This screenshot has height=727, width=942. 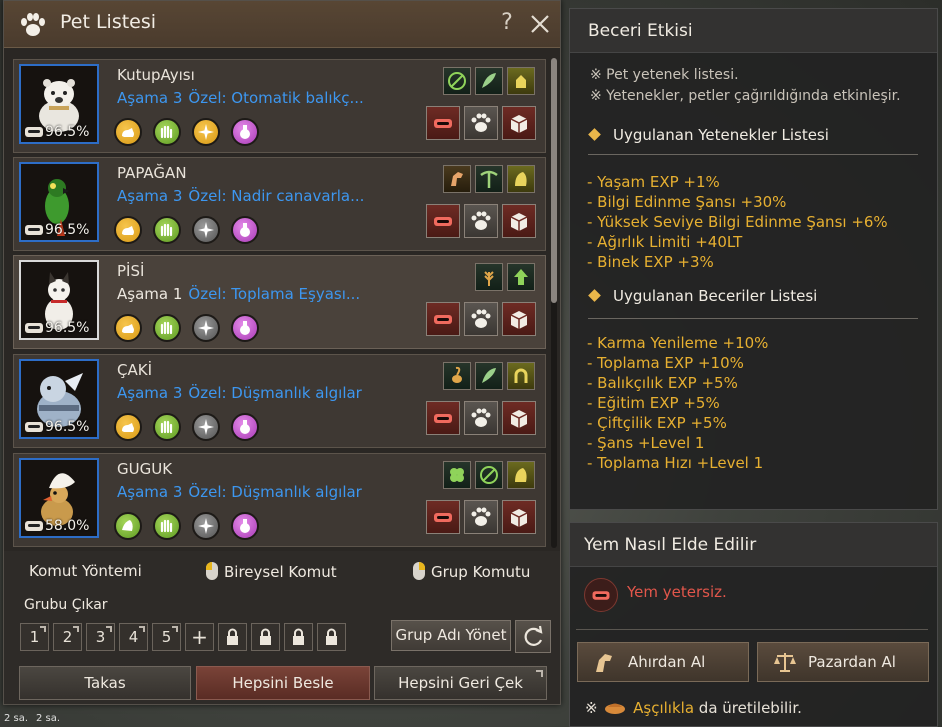 What do you see at coordinates (753, 318) in the screenshot?
I see `divider` at bounding box center [753, 318].